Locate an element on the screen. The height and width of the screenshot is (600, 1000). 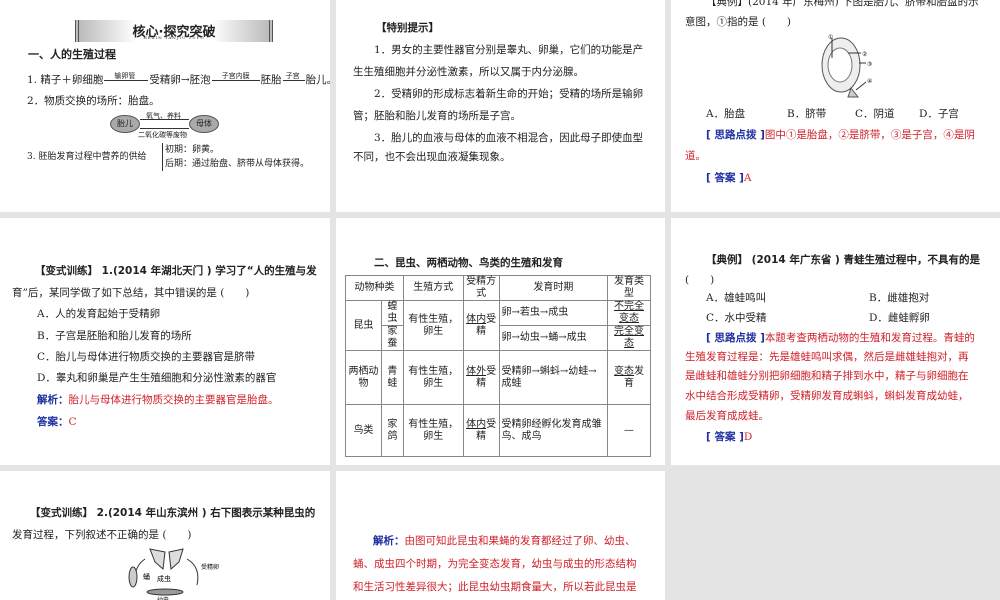
svg-text: 蛹 is located at coordinates (146, 576).